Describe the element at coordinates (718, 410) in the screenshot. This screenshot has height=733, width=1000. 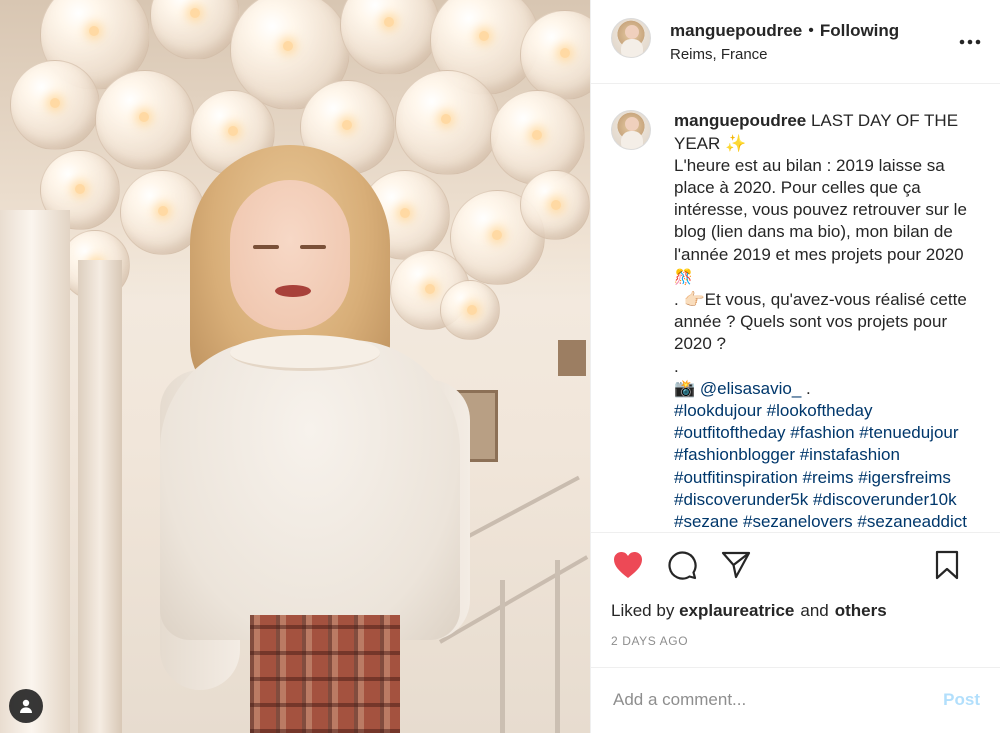
I see `hashtag-link: #lookdujour` at that location.